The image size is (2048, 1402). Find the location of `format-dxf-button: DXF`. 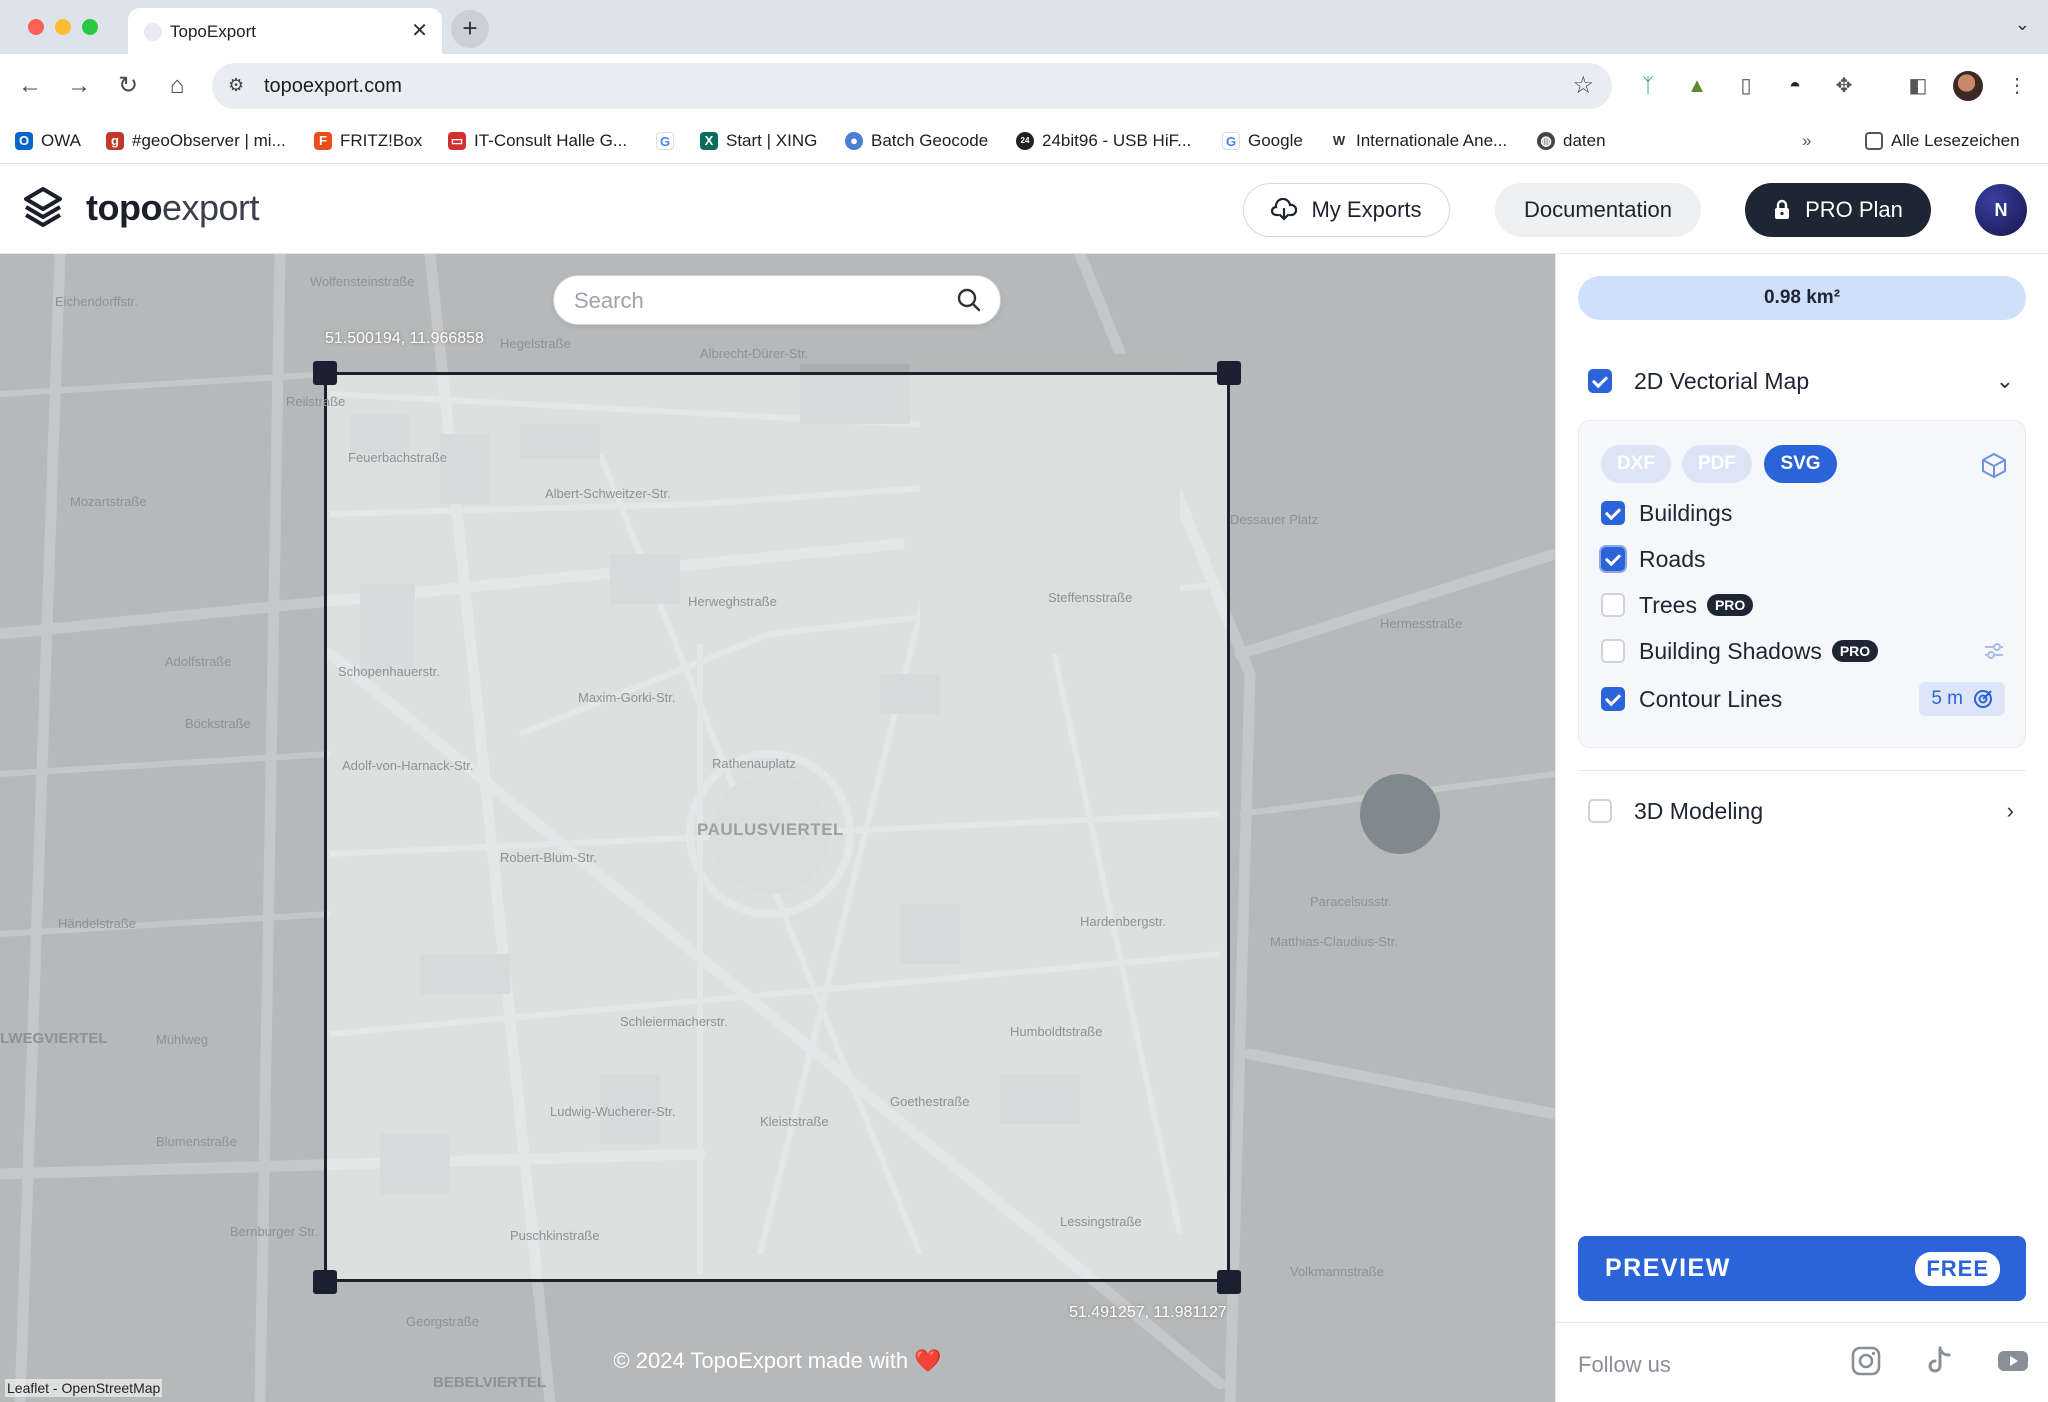

format-dxf-button: DXF is located at coordinates (1636, 464).